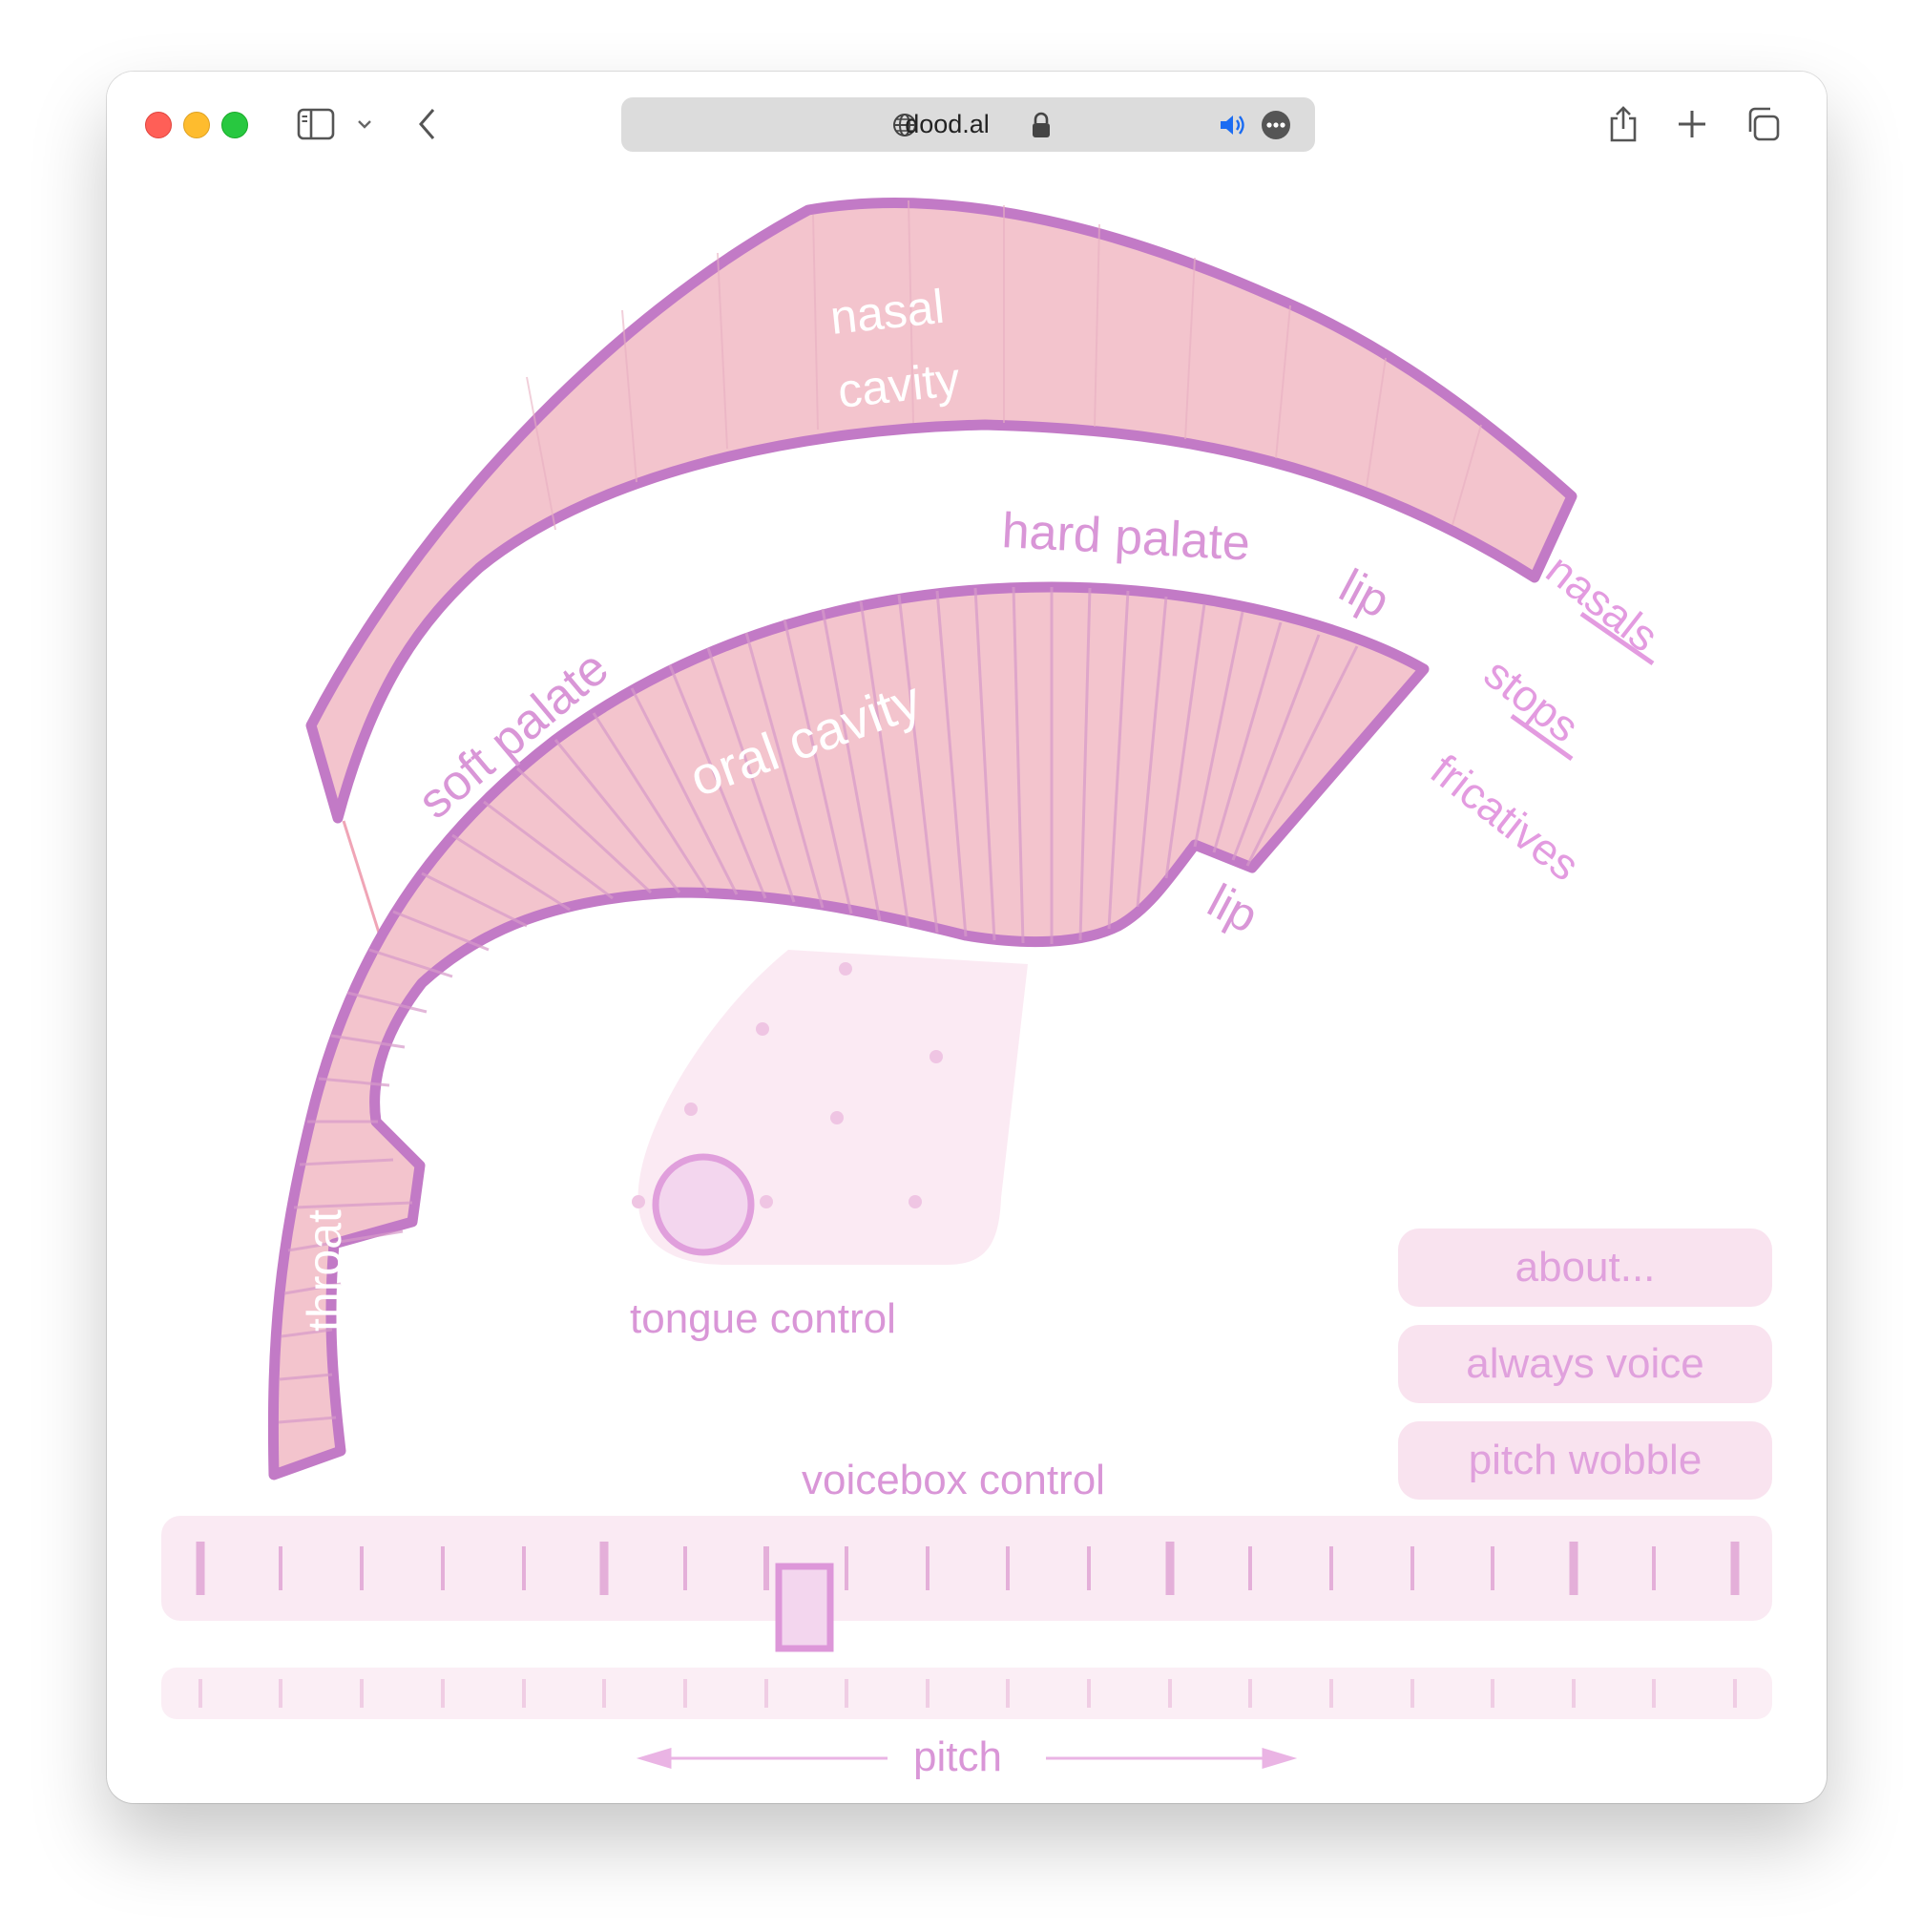  Describe the element at coordinates (1233, 908) in the screenshot. I see `lower-lip-label: lip` at that location.